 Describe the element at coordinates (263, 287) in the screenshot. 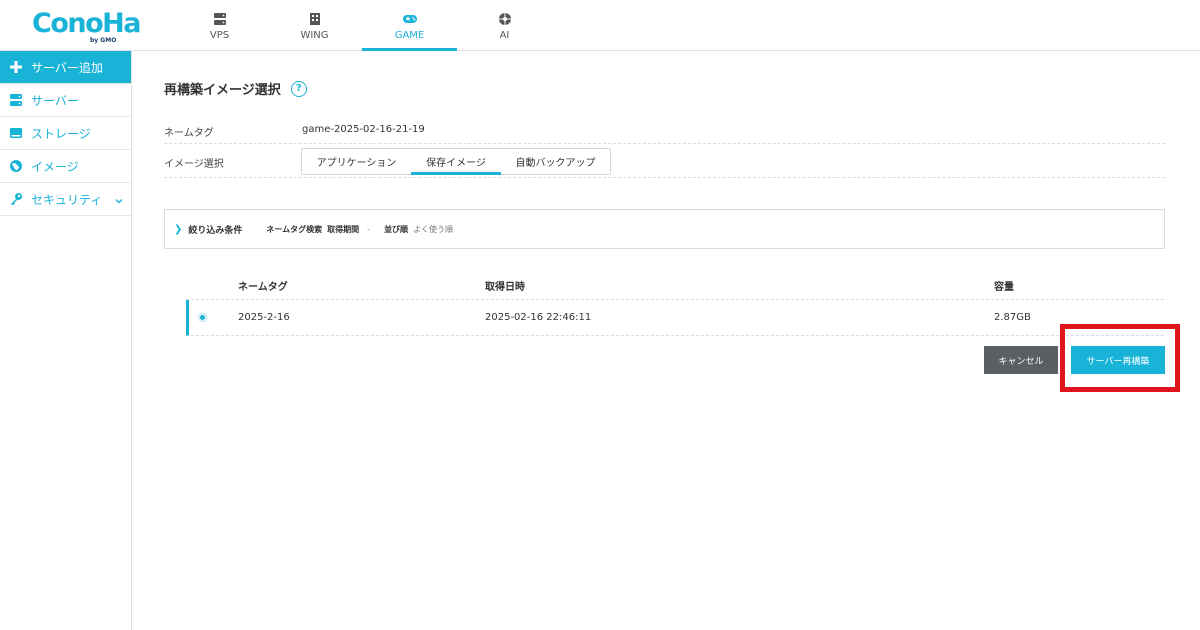

I see `col-nametag: ネームタグ` at that location.